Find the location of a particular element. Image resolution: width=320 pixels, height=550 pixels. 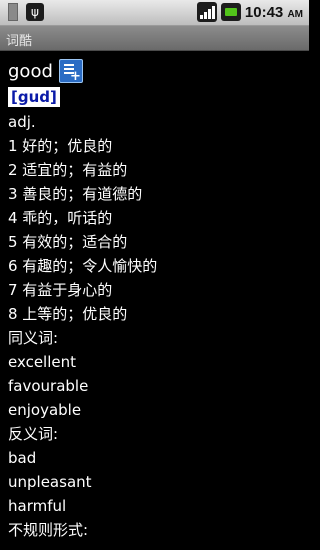

usb-icon: ψ is located at coordinates (35, 12).